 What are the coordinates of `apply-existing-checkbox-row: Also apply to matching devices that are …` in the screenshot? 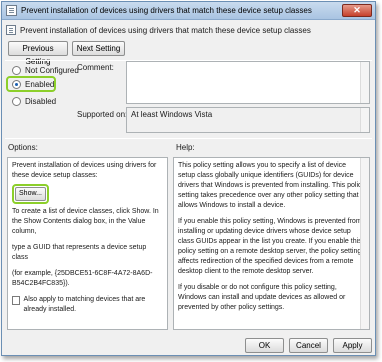 It's located at (87, 305).